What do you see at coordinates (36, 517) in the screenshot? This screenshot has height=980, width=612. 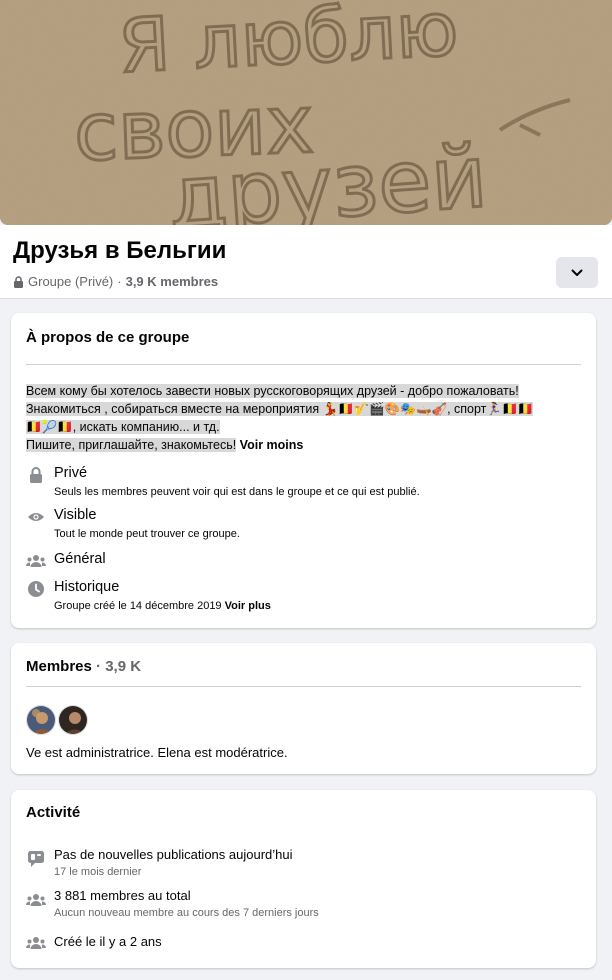 I see `eye-icon` at bounding box center [36, 517].